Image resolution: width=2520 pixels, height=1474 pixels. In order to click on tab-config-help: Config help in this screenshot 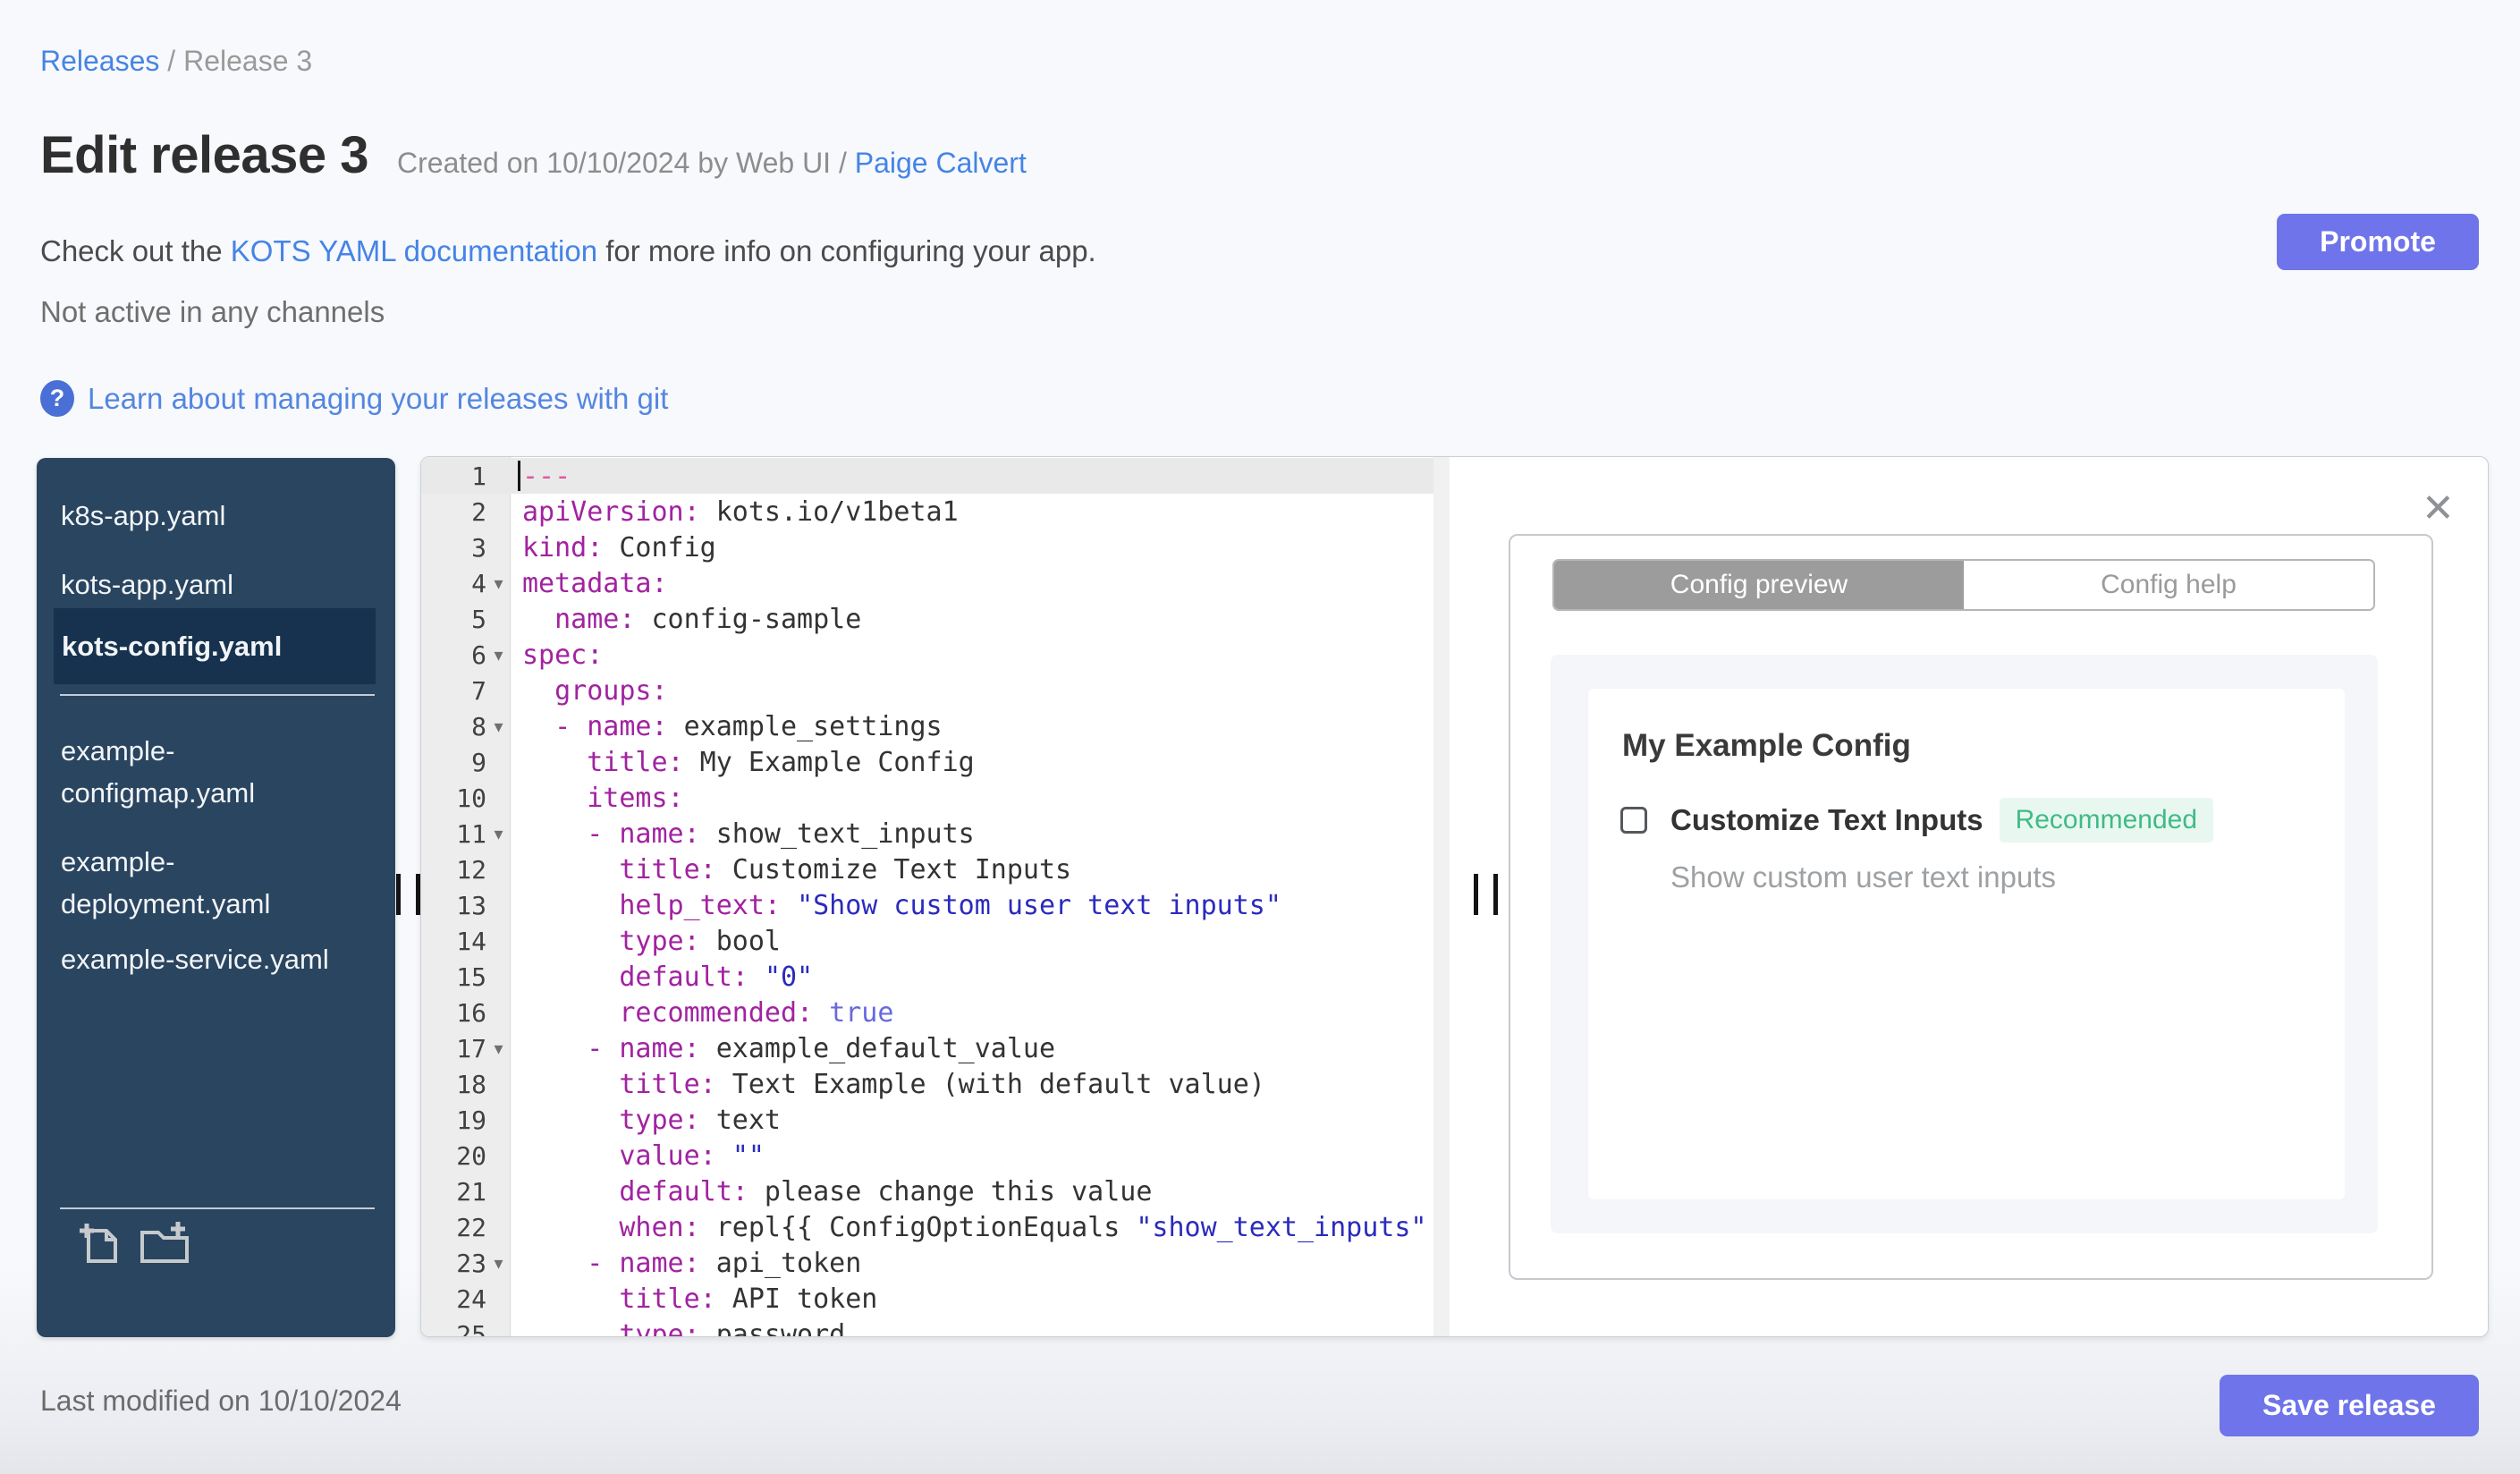, I will do `click(2168, 585)`.